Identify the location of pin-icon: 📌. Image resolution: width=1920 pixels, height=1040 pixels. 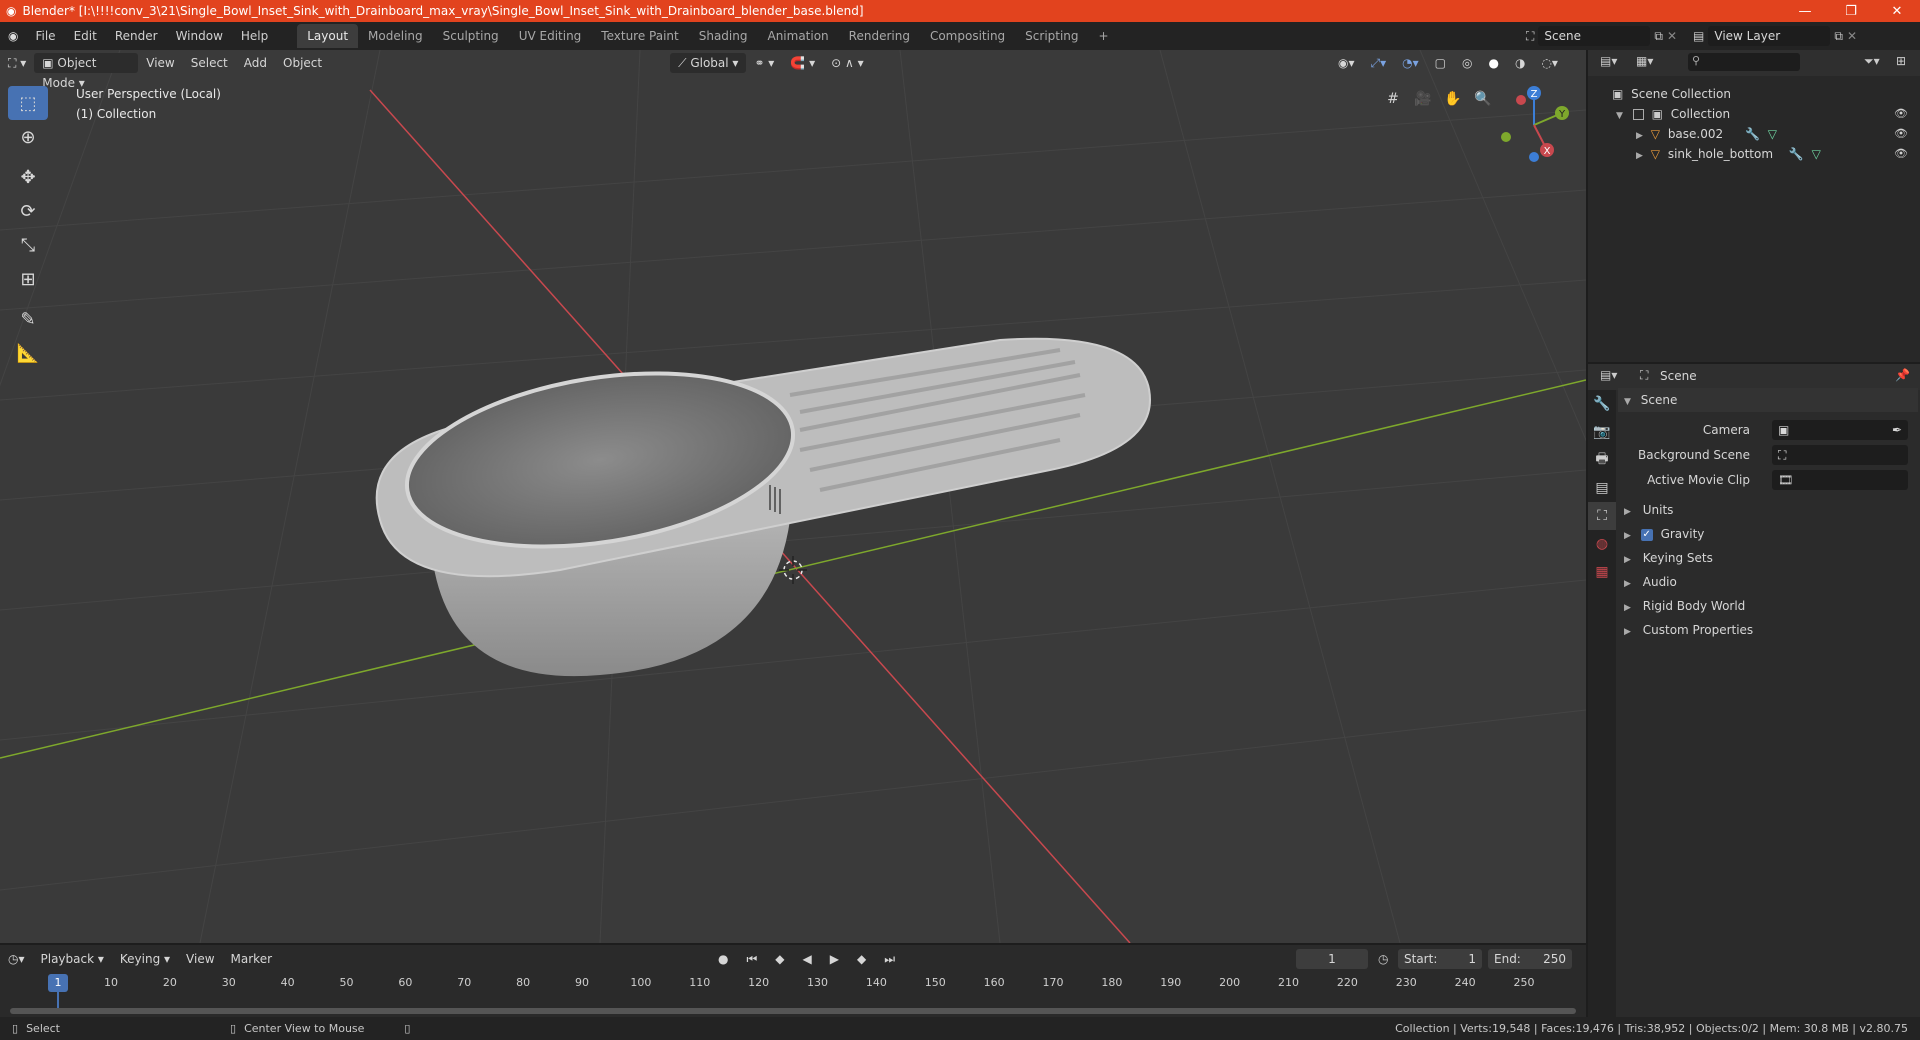
(1902, 375).